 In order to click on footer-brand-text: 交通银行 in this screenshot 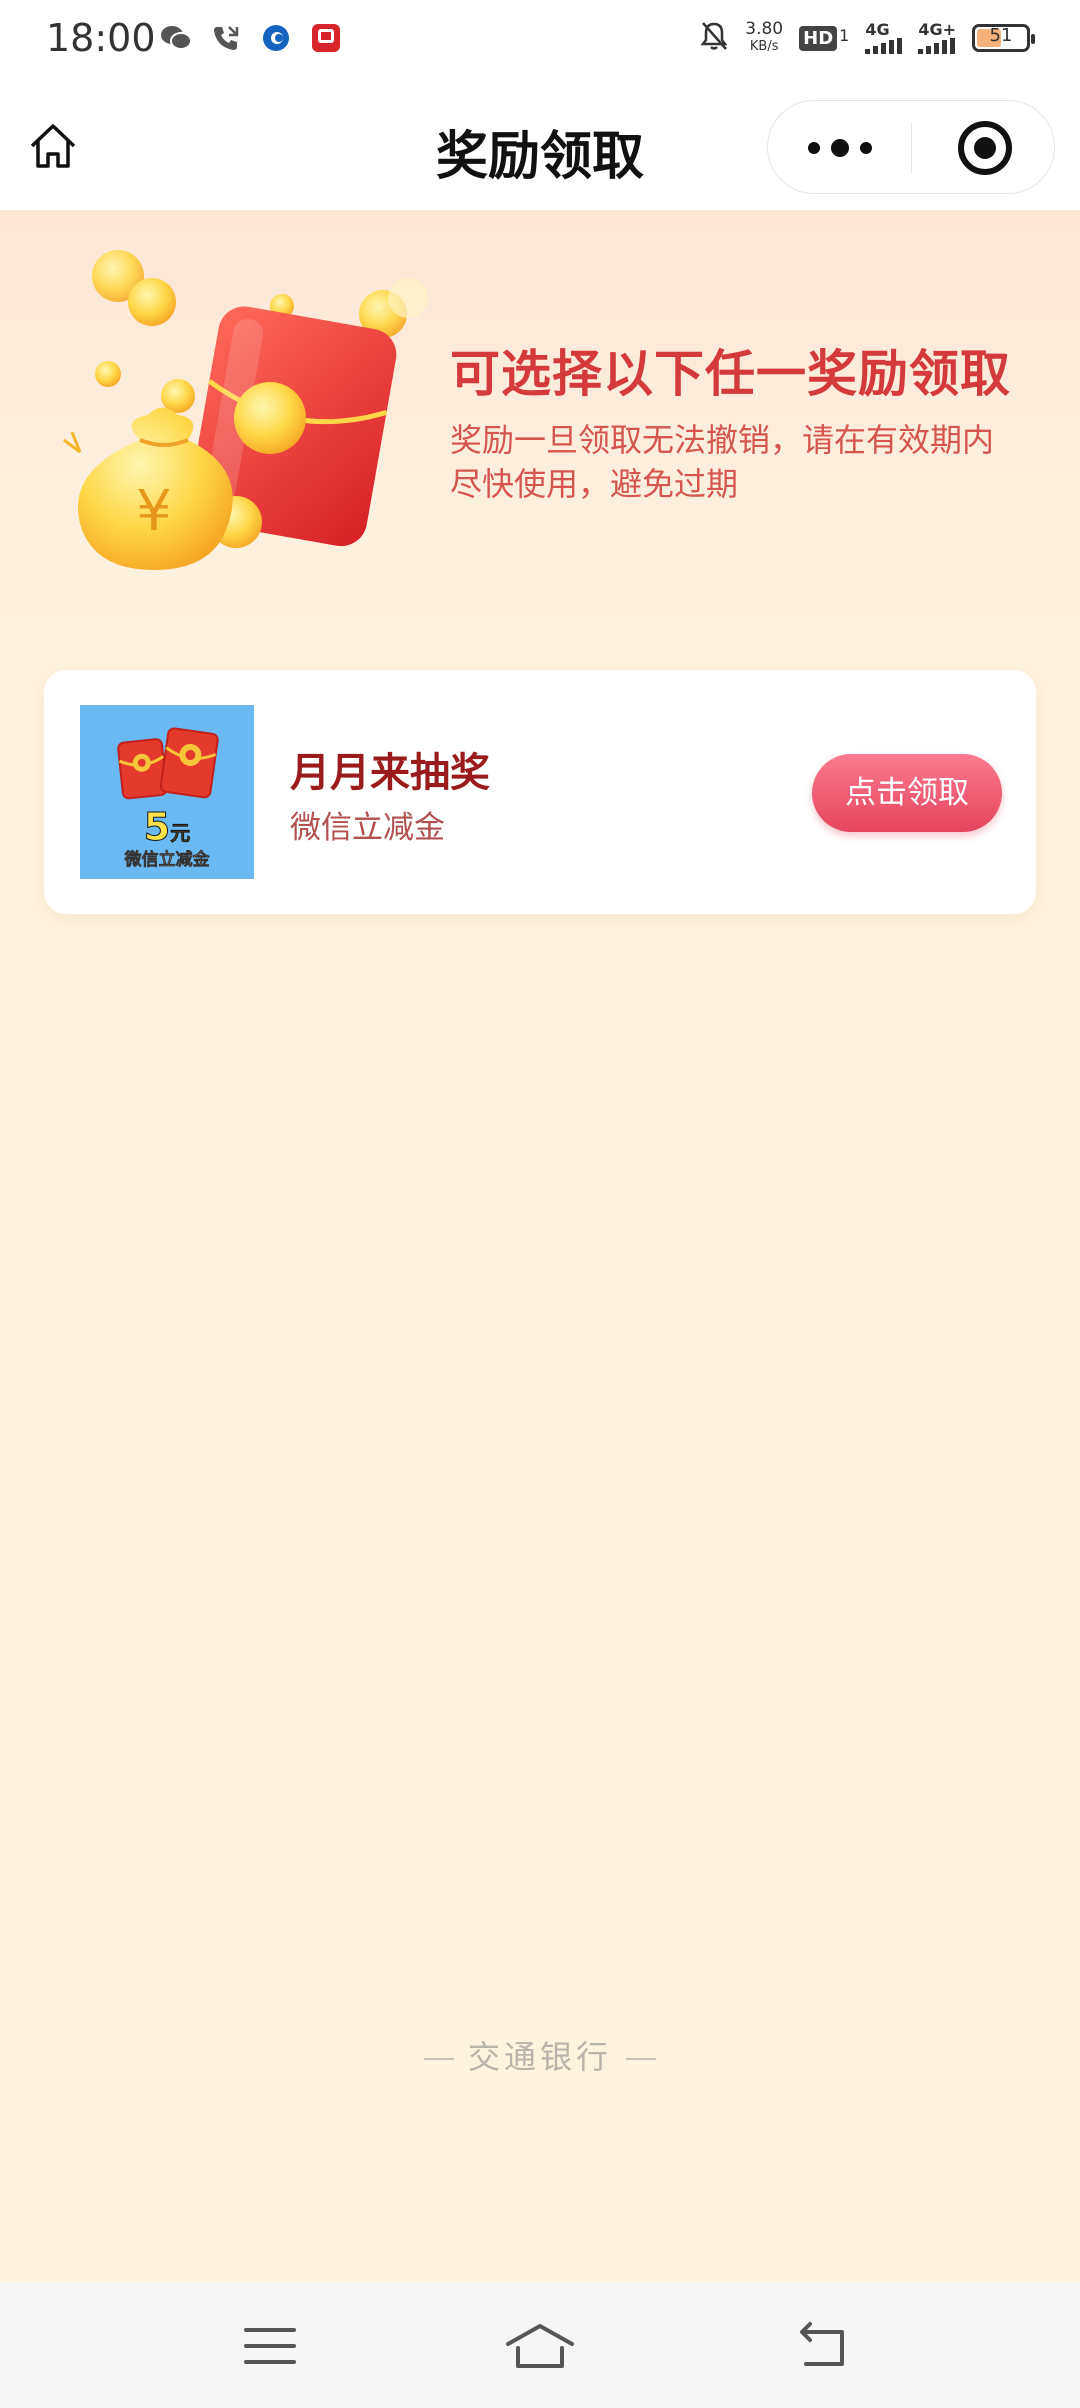, I will do `click(539, 2057)`.